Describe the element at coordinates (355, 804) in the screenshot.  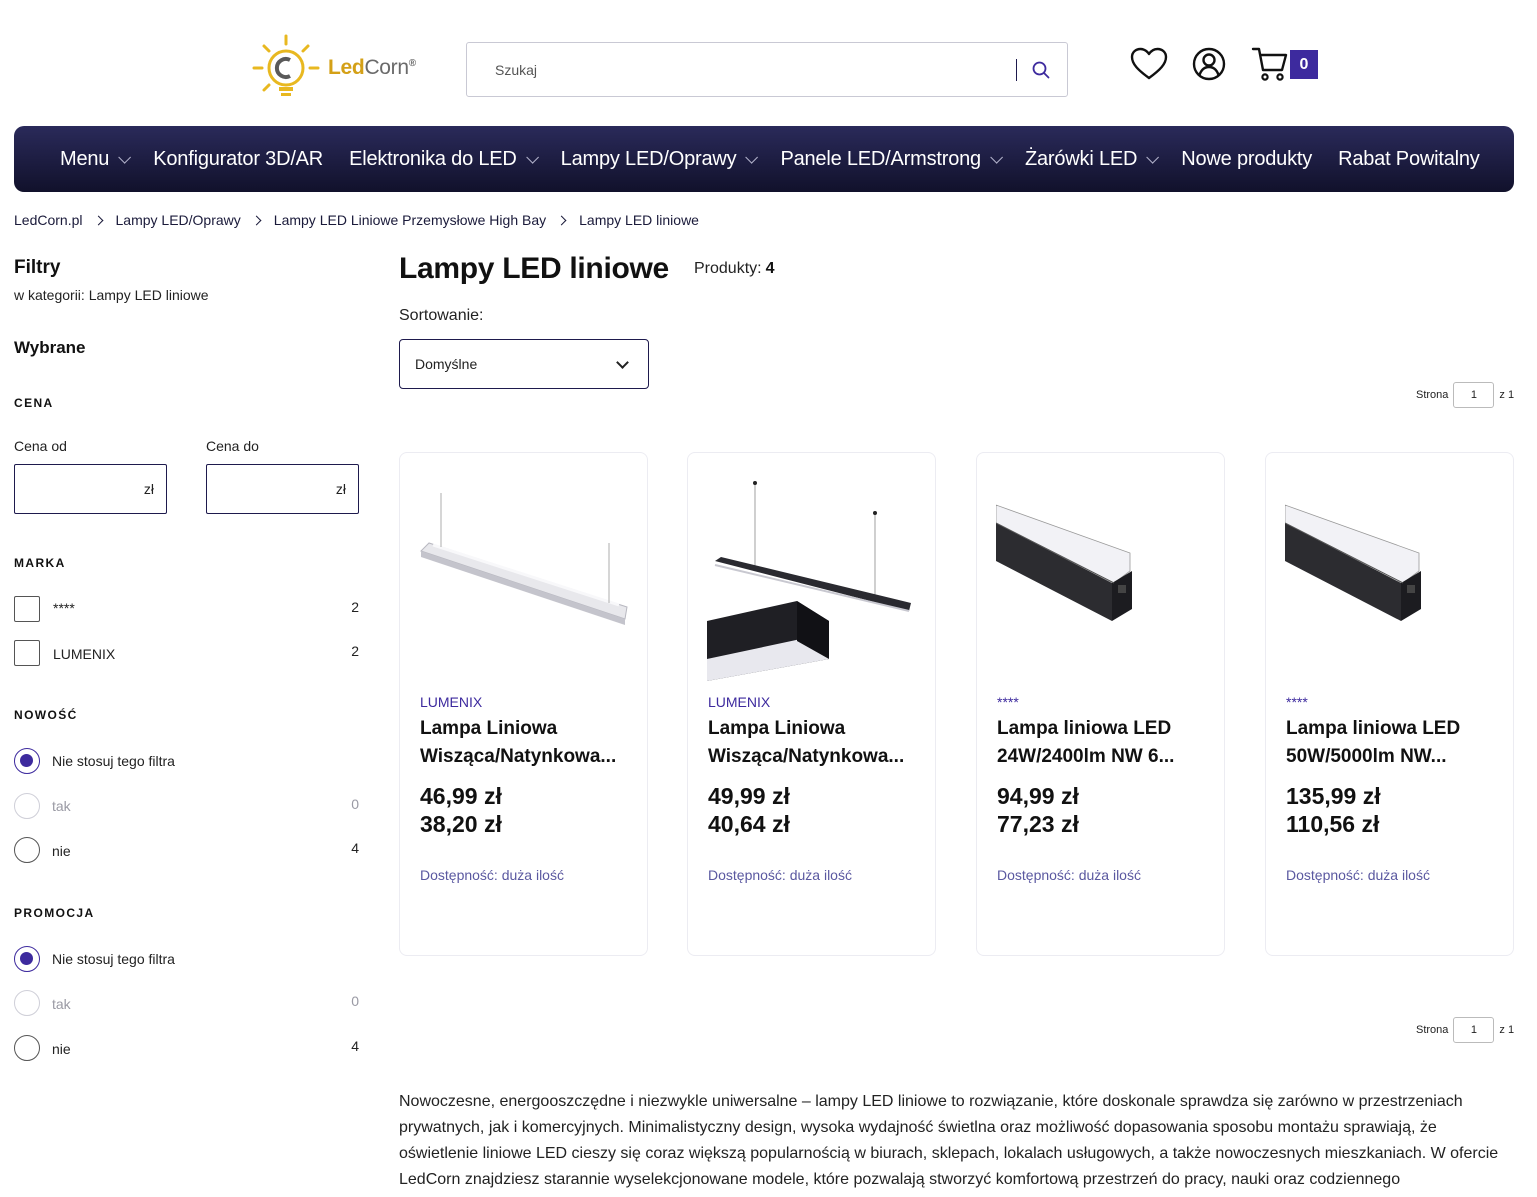
I see `new-count-yes: 0` at that location.